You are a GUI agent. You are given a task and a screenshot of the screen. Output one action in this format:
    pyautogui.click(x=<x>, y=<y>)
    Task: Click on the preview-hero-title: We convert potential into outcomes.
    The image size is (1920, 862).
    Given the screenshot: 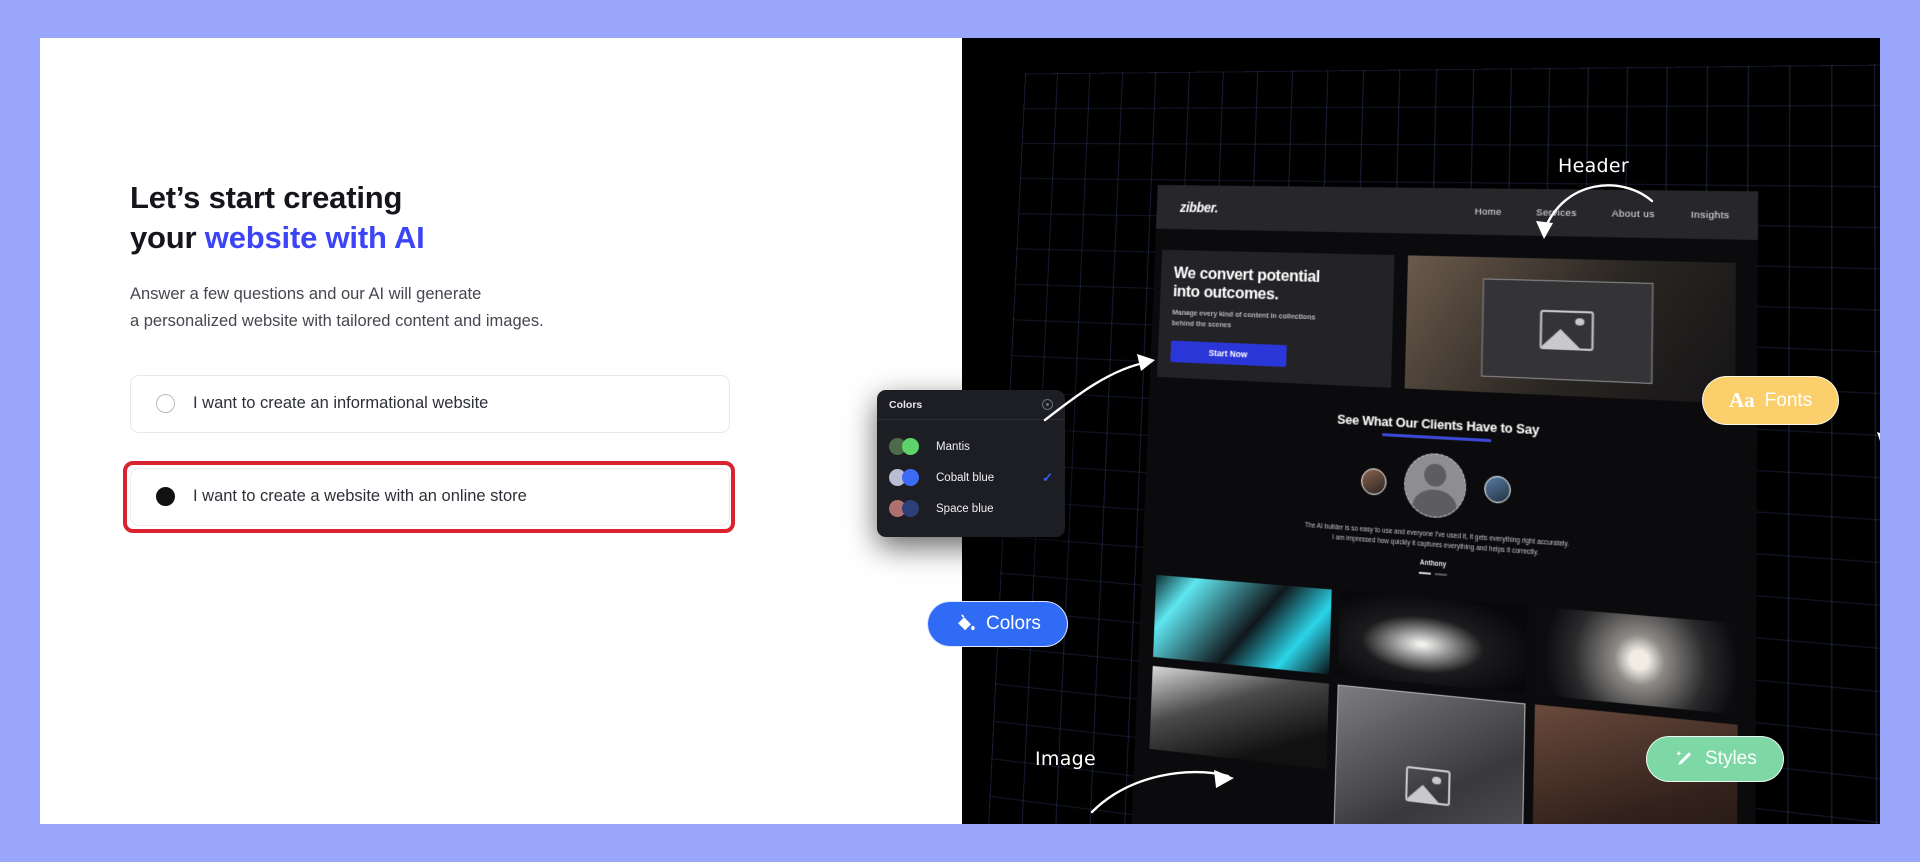 What is the action you would take?
    pyautogui.click(x=1277, y=284)
    